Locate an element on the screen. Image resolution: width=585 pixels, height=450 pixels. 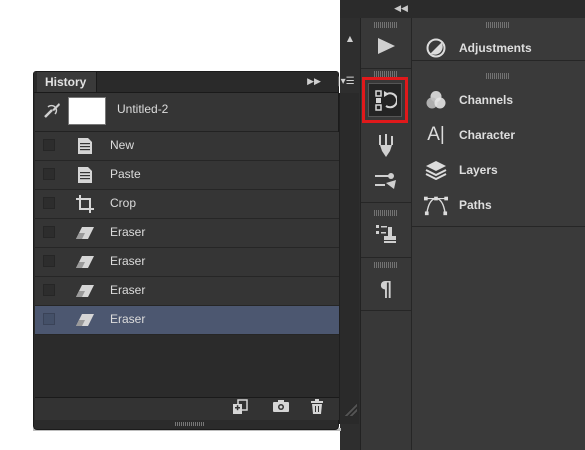
panel-bottom-grip is located at coordinates (190, 424).